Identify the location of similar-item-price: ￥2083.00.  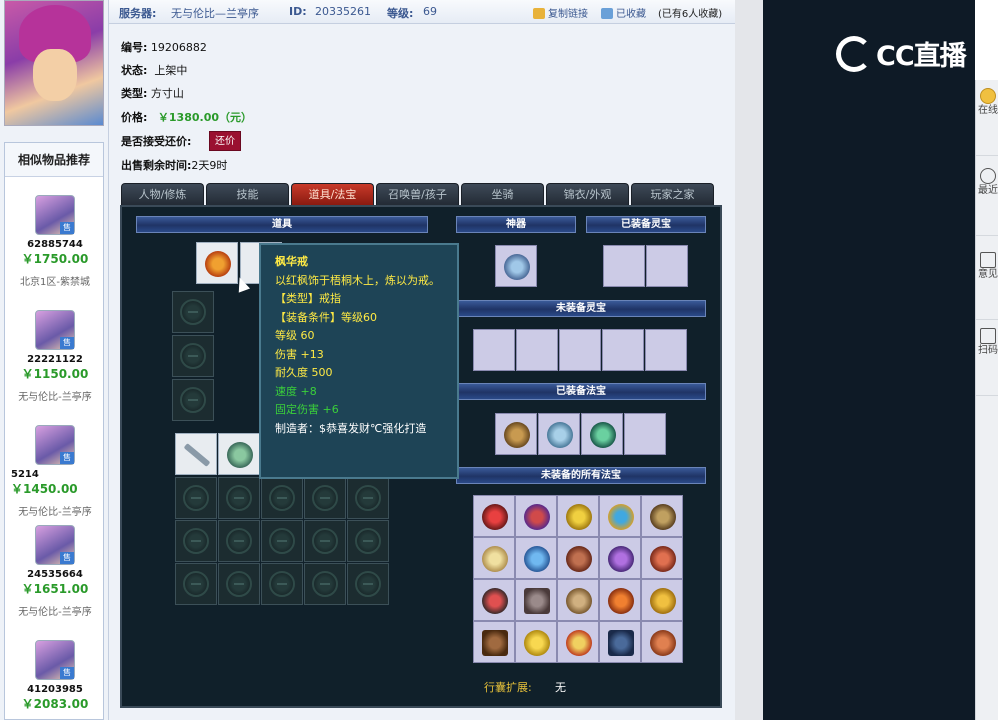
(55, 704).